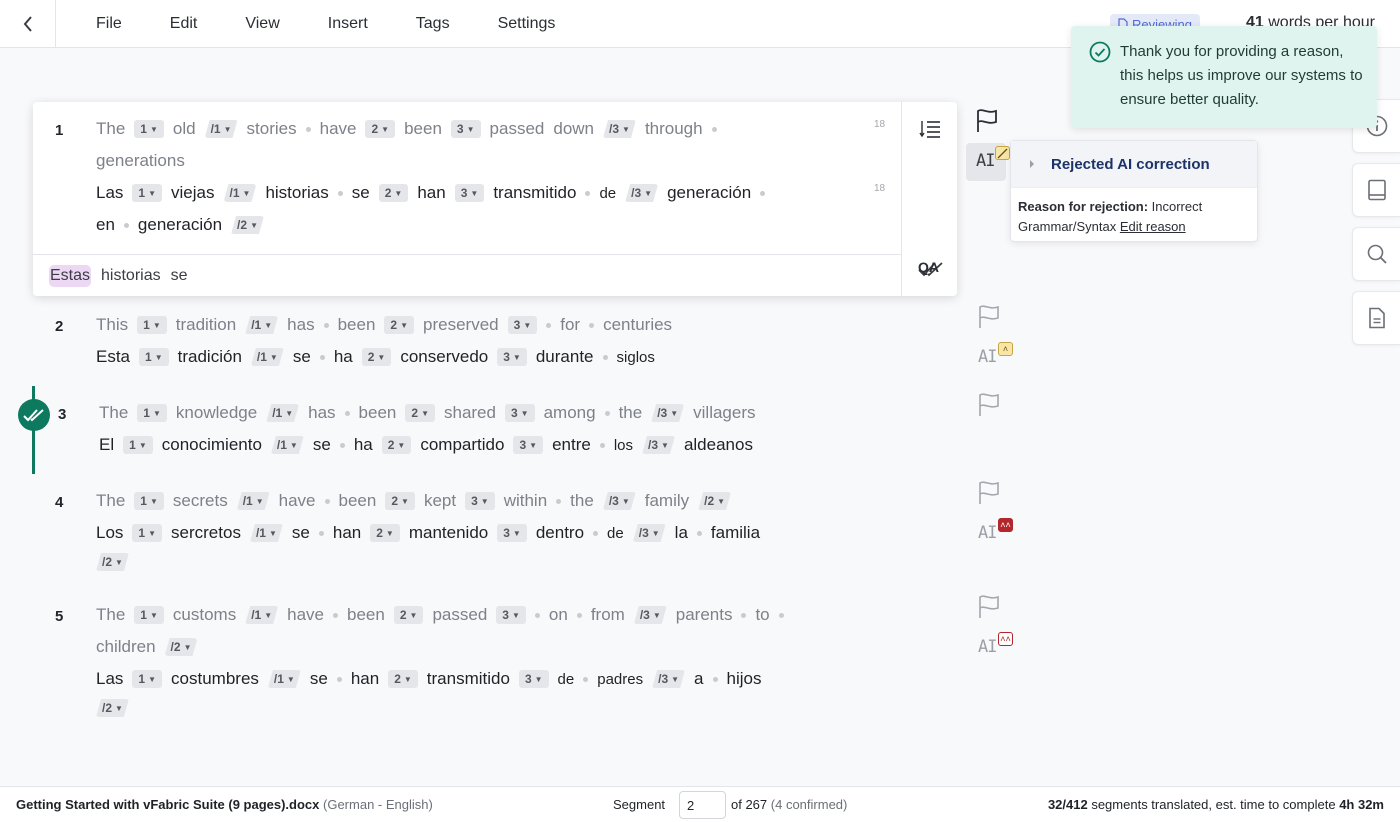 The height and width of the screenshot is (822, 1400). What do you see at coordinates (28, 23) in the screenshot?
I see `back-button` at bounding box center [28, 23].